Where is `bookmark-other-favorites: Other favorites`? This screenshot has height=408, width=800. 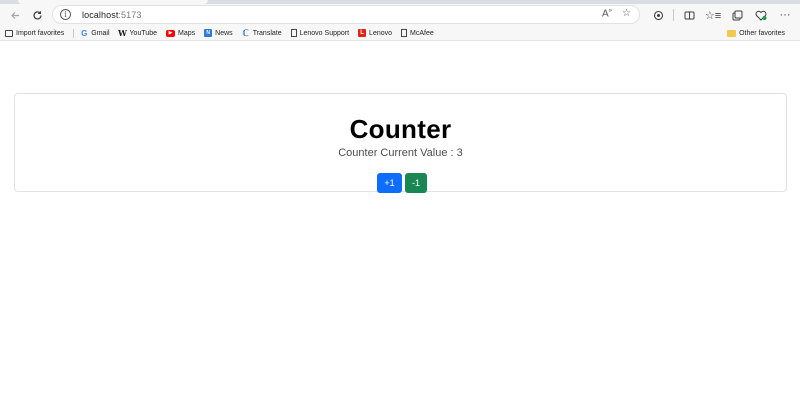 bookmark-other-favorites: Other favorites is located at coordinates (756, 33).